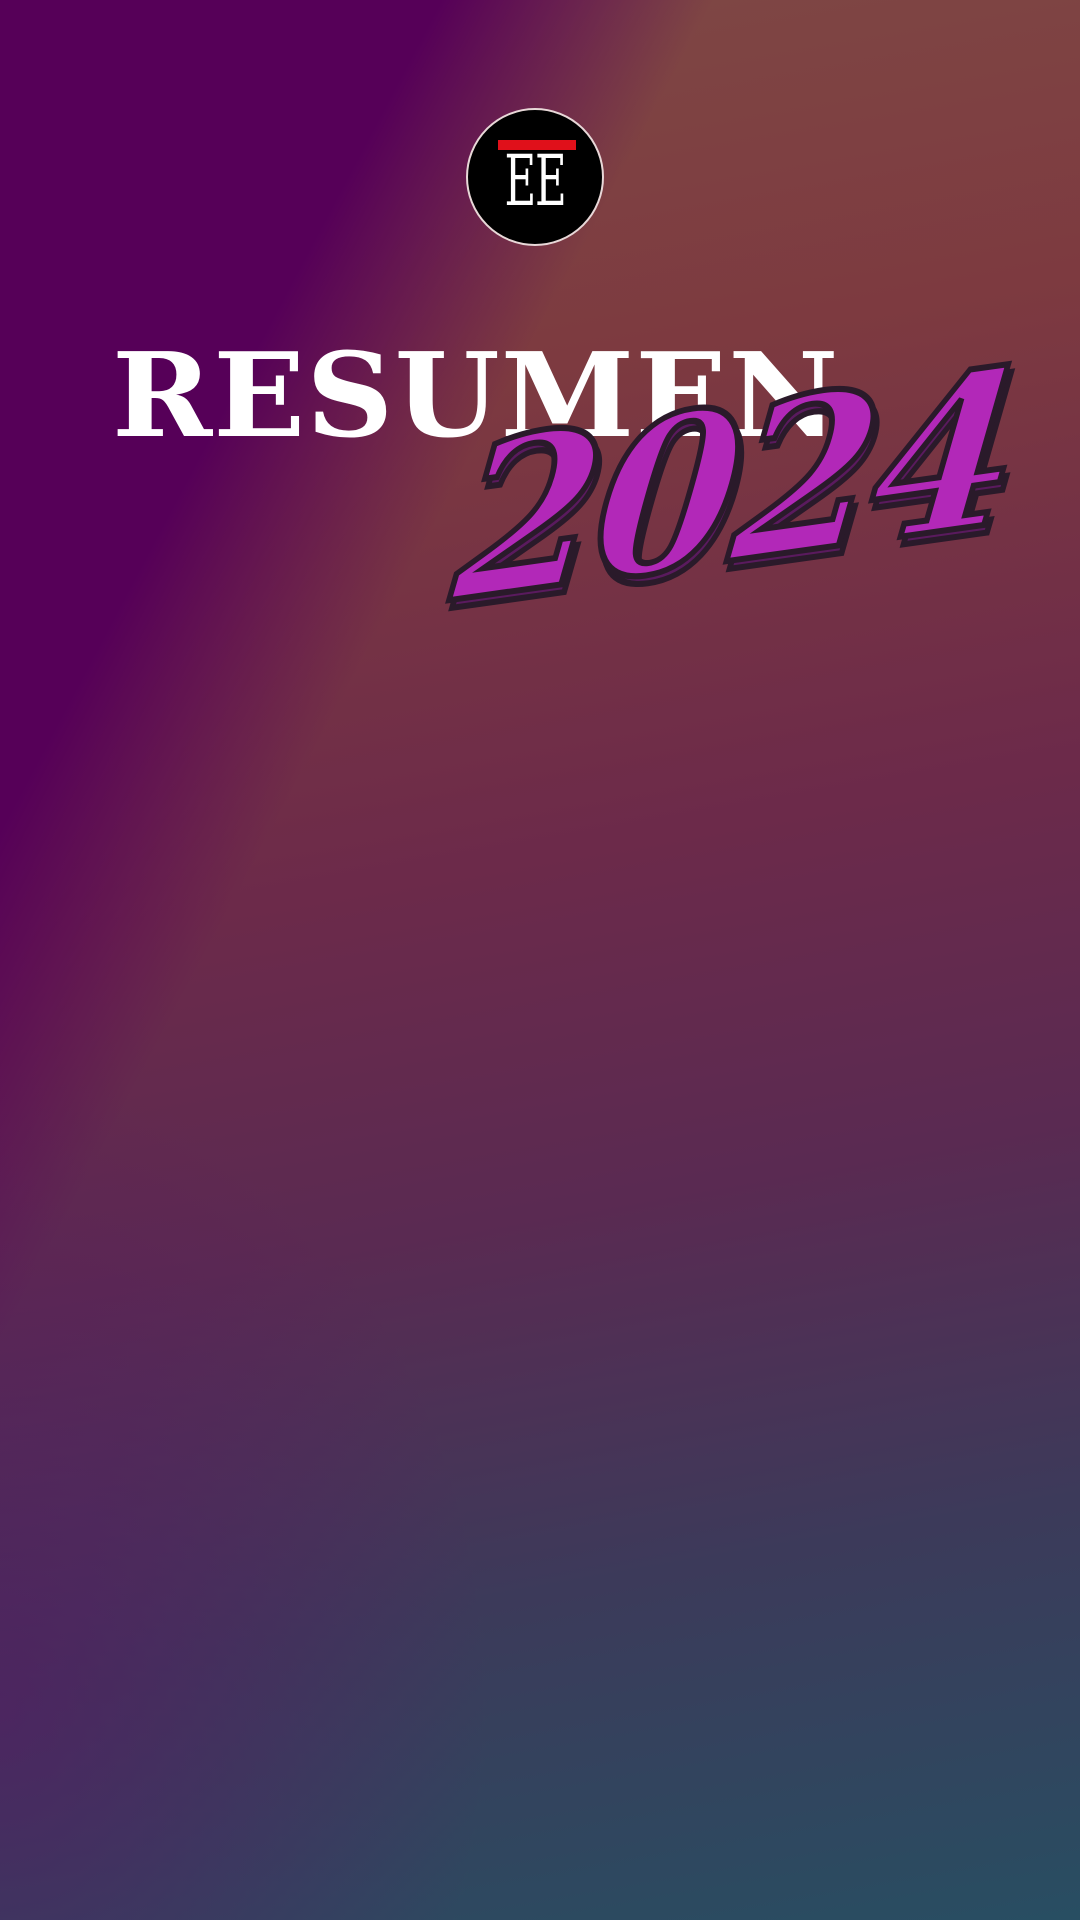  Describe the element at coordinates (535, 181) in the screenshot. I see `logo-text: EE` at that location.